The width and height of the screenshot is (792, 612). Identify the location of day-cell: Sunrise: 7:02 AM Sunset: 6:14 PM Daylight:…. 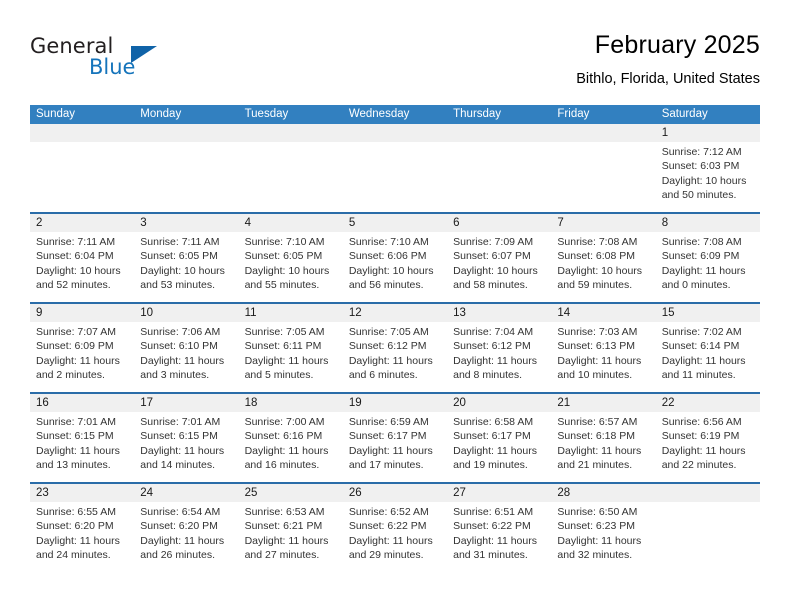
(708, 357).